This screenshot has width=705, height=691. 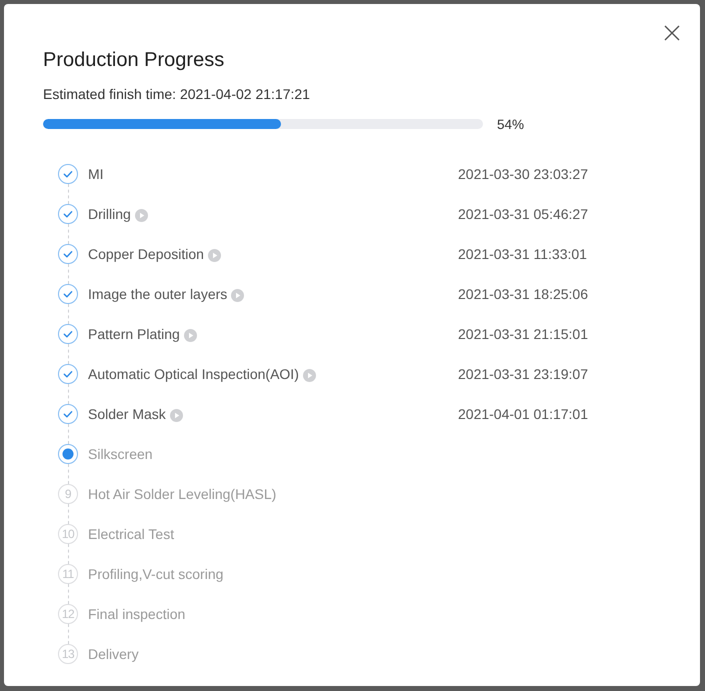 What do you see at coordinates (158, 294) in the screenshot?
I see `step-label: Image the outer layers` at bounding box center [158, 294].